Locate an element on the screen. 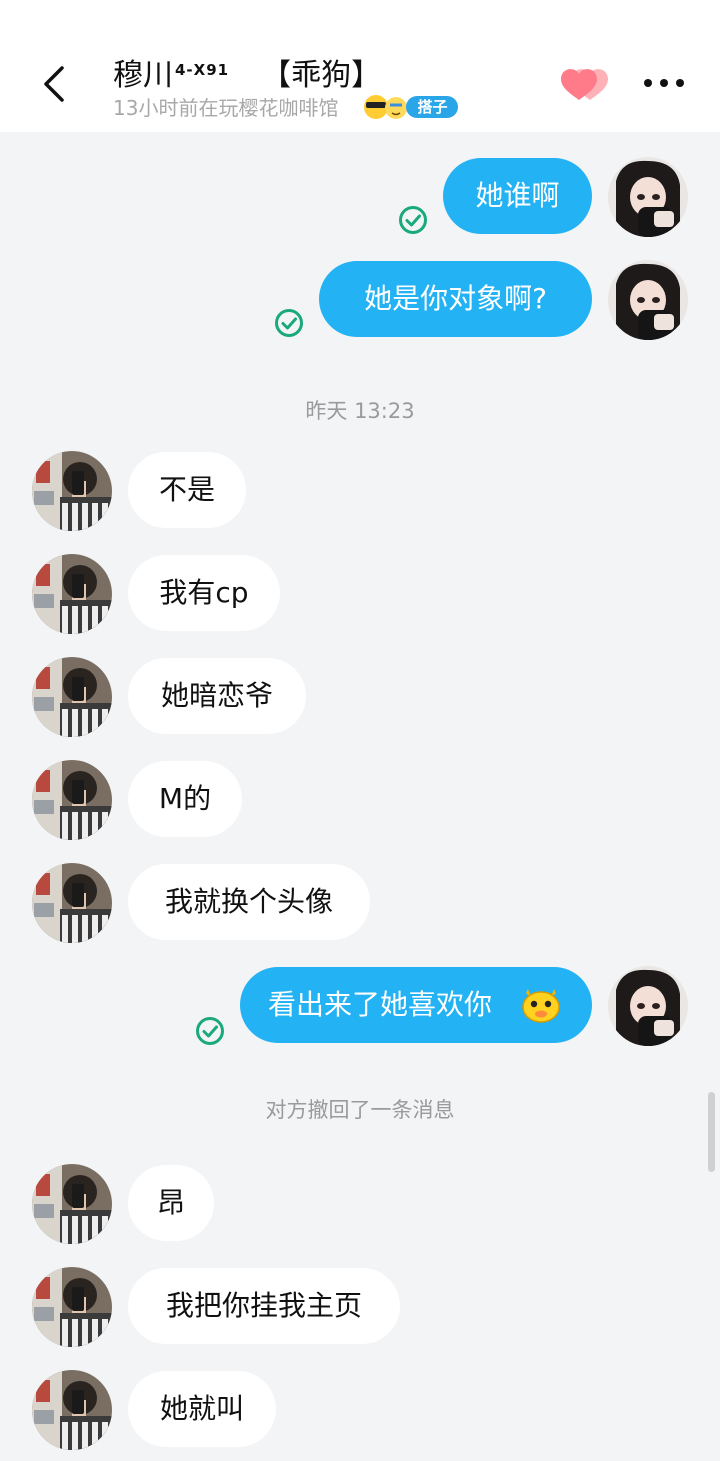 This screenshot has width=720, height=1461. scrollbar is located at coordinates (711, 1132).